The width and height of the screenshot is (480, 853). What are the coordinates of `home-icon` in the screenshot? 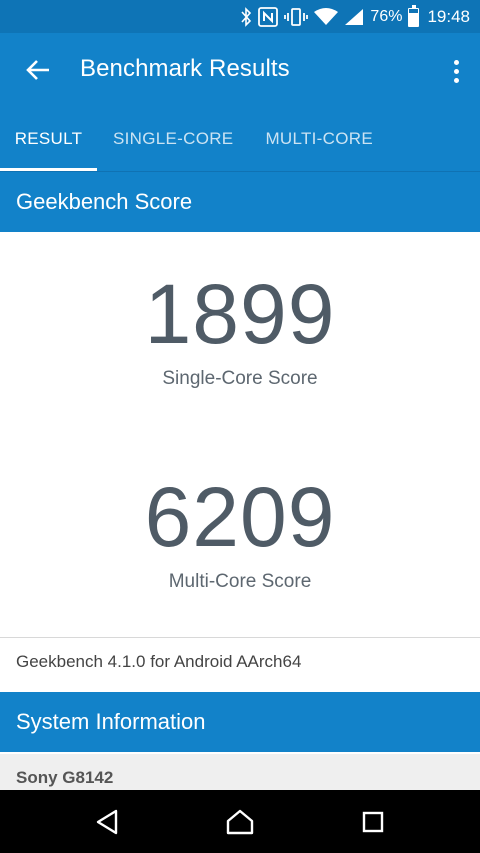 It's located at (240, 822).